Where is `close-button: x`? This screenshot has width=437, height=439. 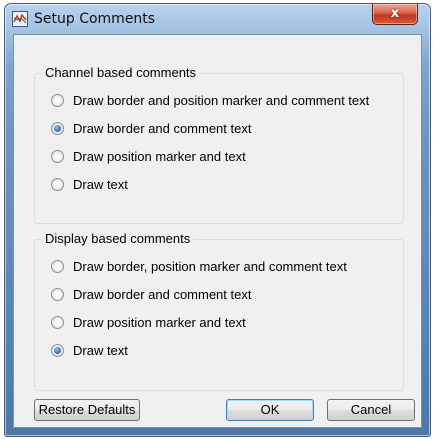 close-button: x is located at coordinates (395, 14).